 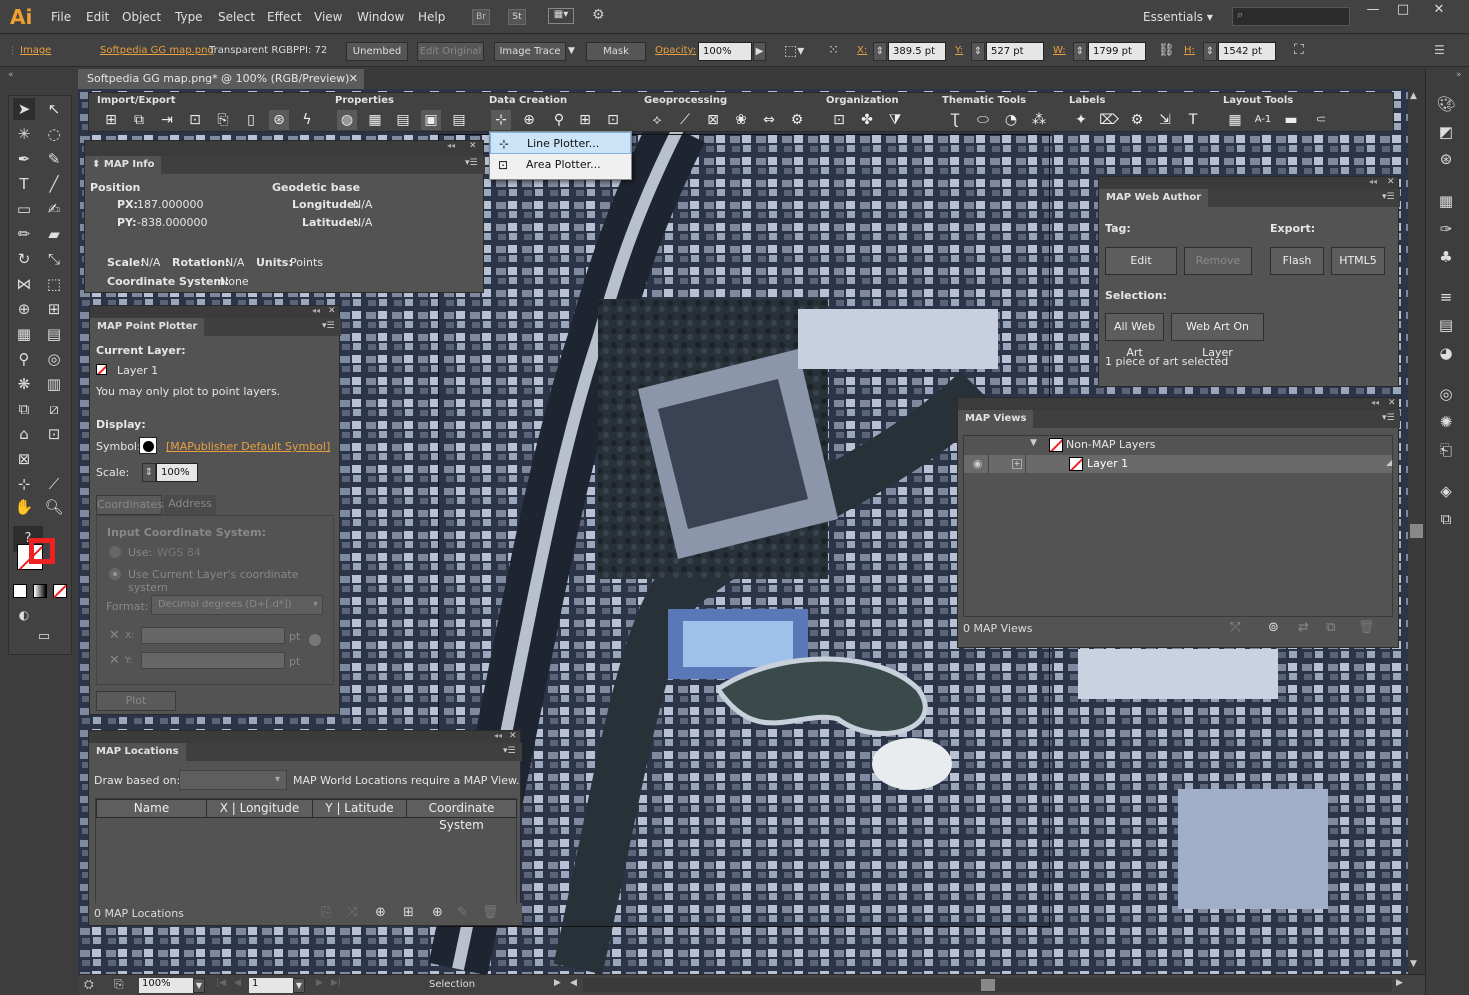 What do you see at coordinates (352, 912) in the screenshot?
I see `shuffle-icon: ⤨` at bounding box center [352, 912].